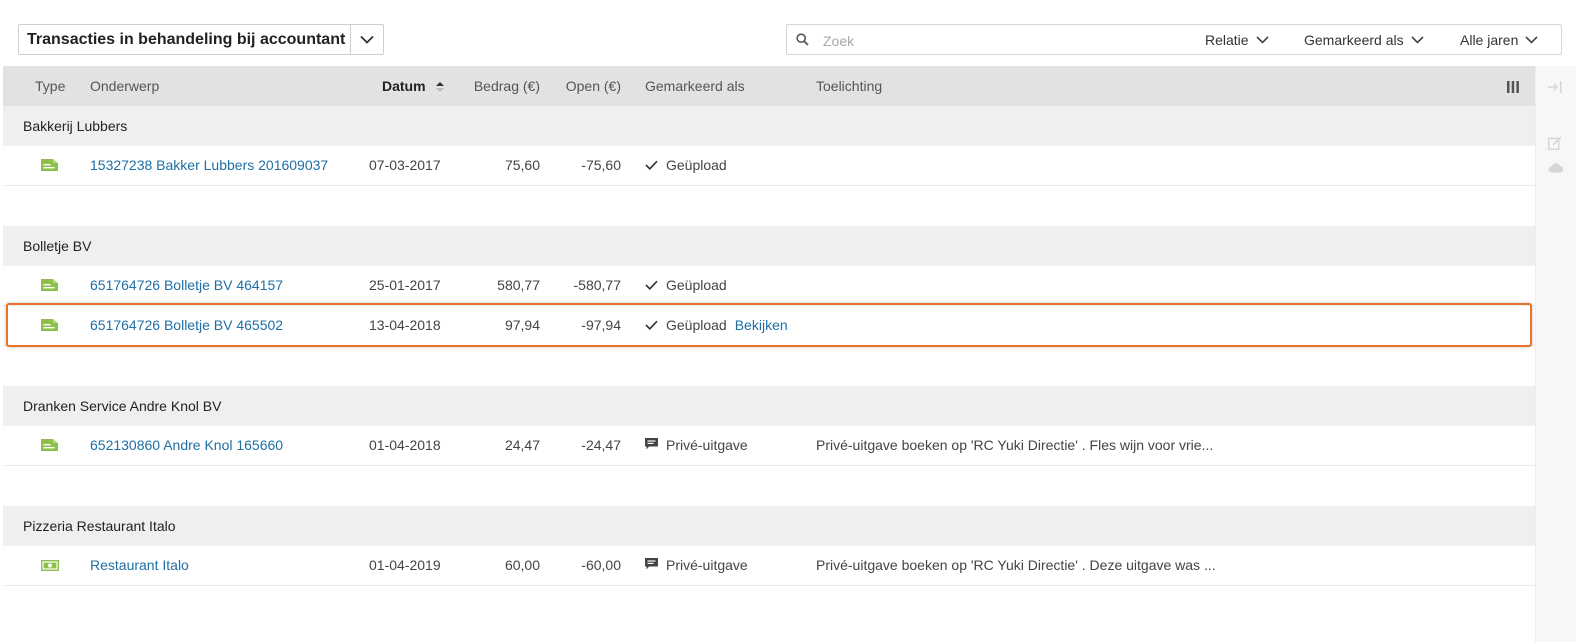 Image resolution: width=1576 pixels, height=642 pixels. I want to click on row-date: 25-01-2017, so click(405, 285).